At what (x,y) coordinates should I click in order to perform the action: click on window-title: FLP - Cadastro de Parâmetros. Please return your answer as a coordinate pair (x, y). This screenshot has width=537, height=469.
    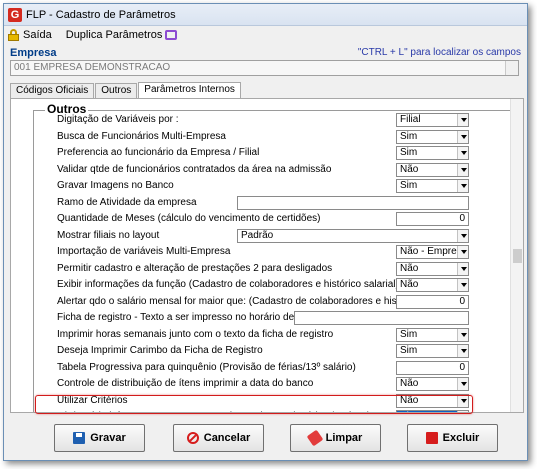
    Looking at the image, I should click on (101, 14).